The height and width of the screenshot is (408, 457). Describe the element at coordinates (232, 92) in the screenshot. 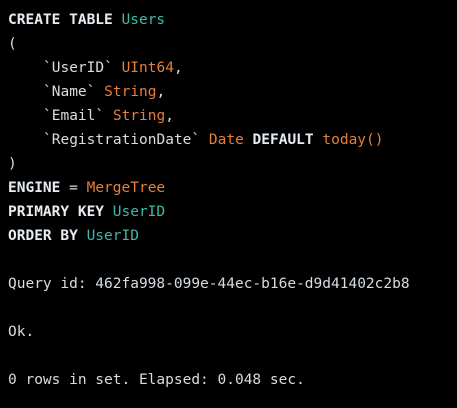

I see `column-definition-name: `Name` String,` at that location.